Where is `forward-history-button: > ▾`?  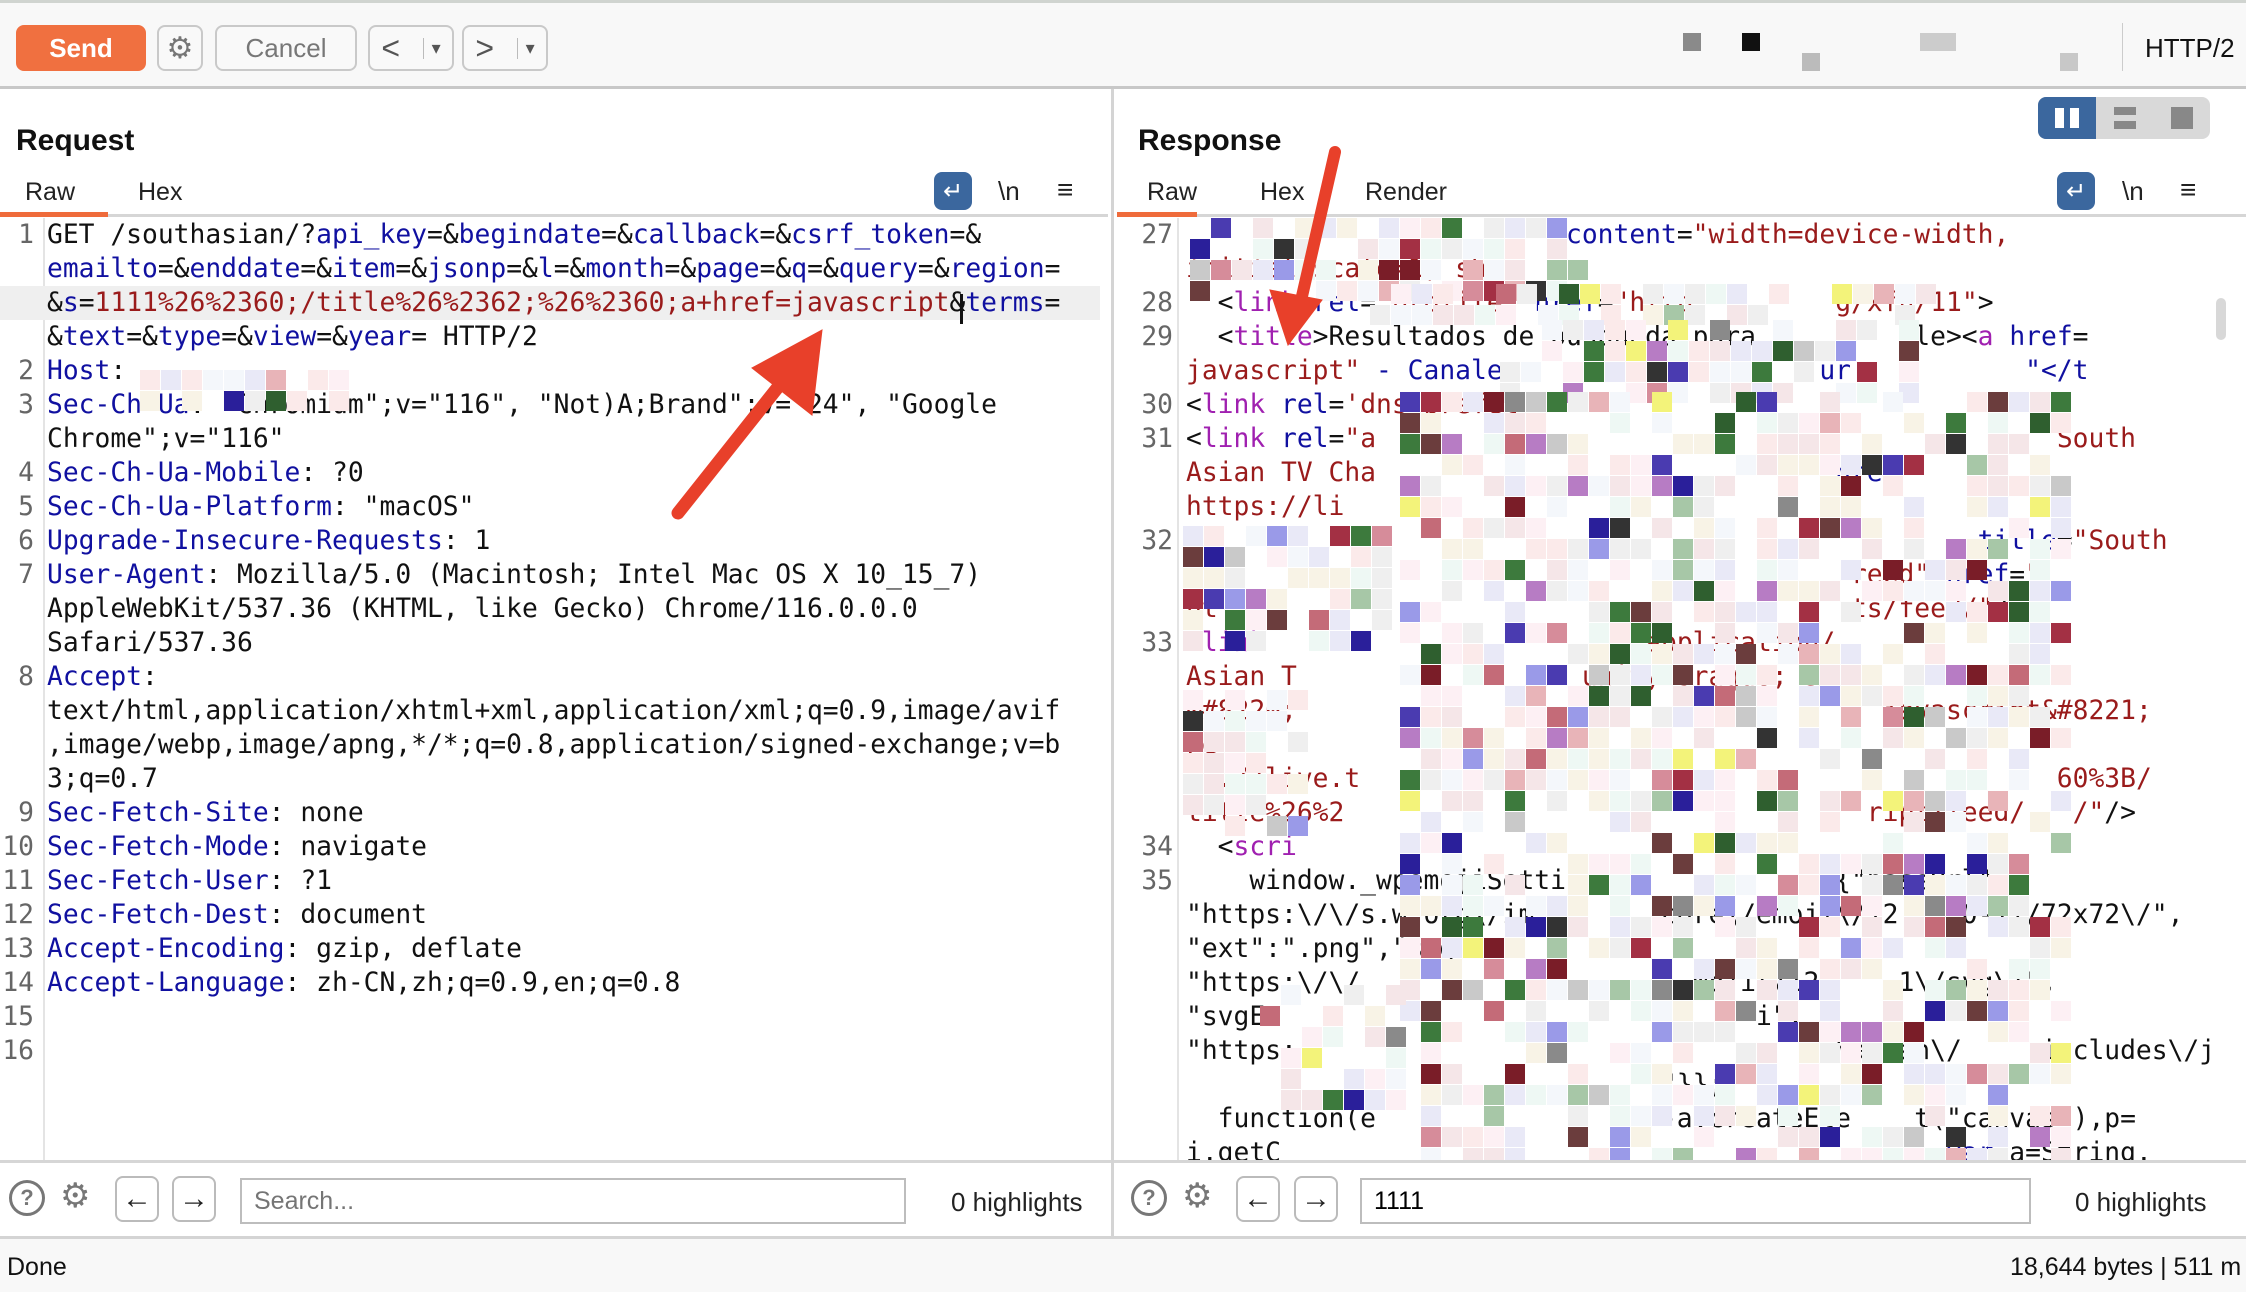 forward-history-button: > ▾ is located at coordinates (505, 48).